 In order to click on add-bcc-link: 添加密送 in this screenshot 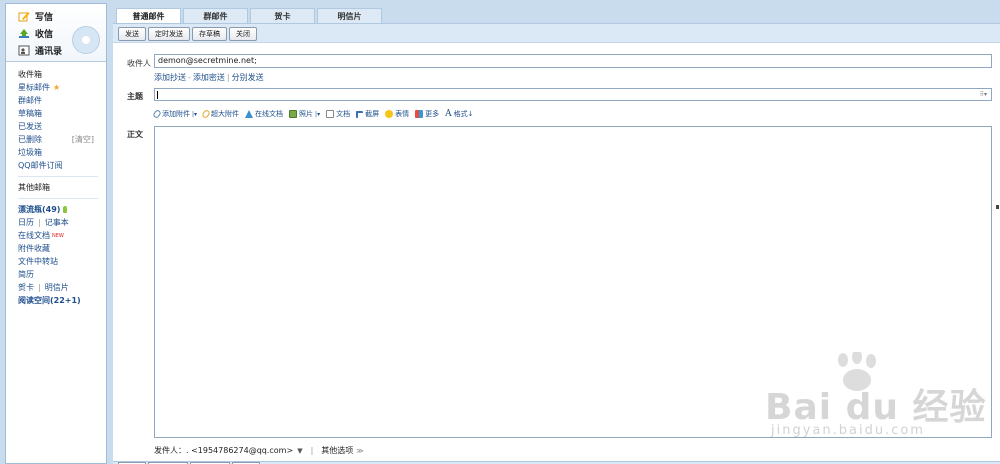, I will do `click(209, 77)`.